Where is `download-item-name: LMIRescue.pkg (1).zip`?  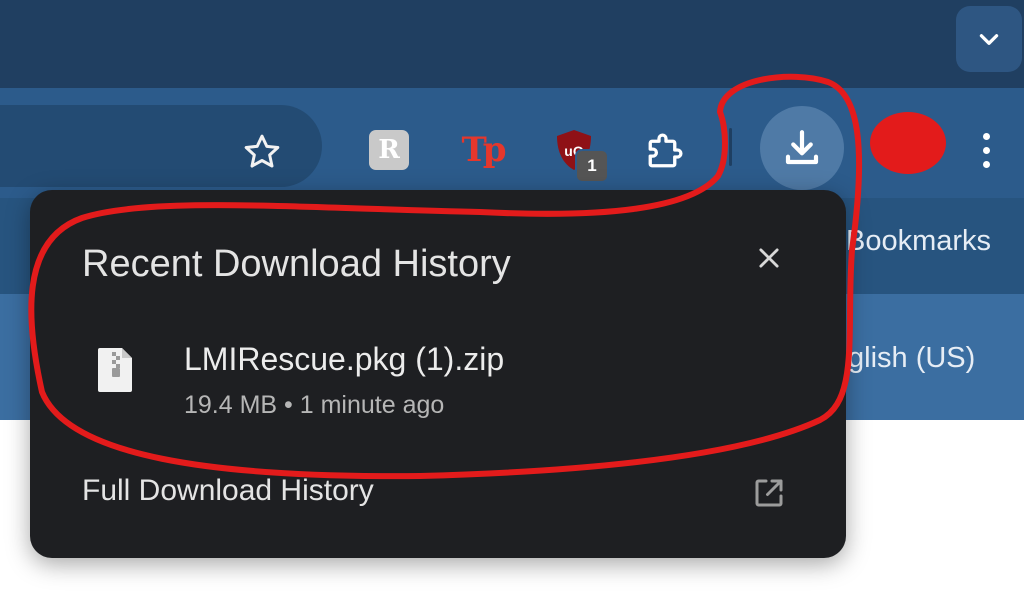
download-item-name: LMIRescue.pkg (1).zip is located at coordinates (344, 359).